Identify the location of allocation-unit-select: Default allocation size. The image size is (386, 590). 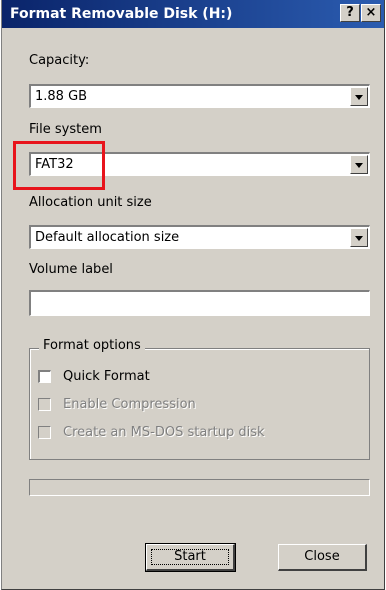
(199, 237).